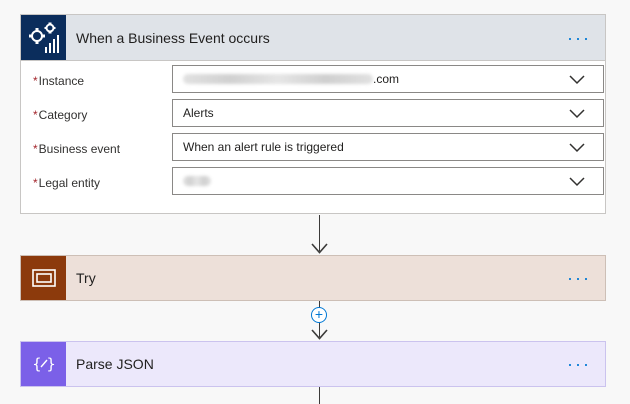 Image resolution: width=630 pixels, height=404 pixels. Describe the element at coordinates (86, 278) in the screenshot. I see `try-title: Try` at that location.